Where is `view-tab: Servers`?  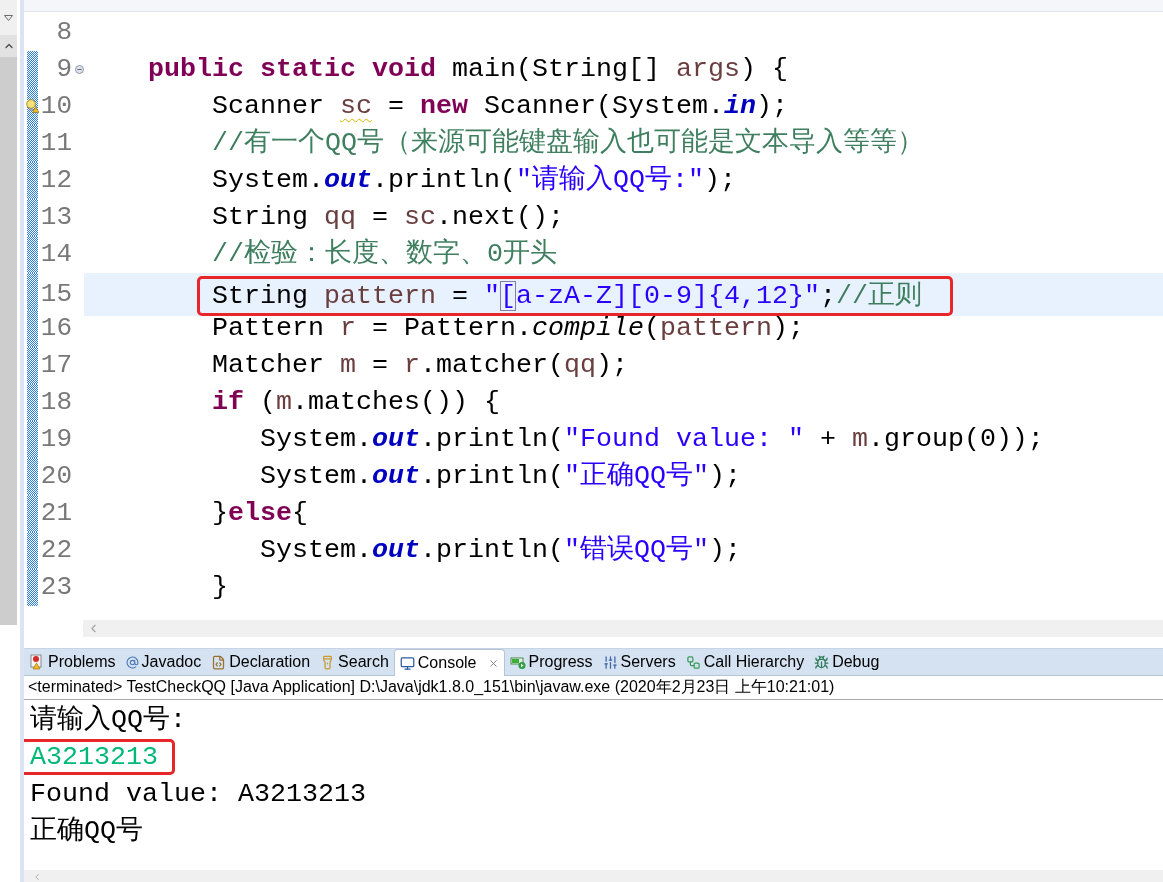 view-tab: Servers is located at coordinates (639, 662).